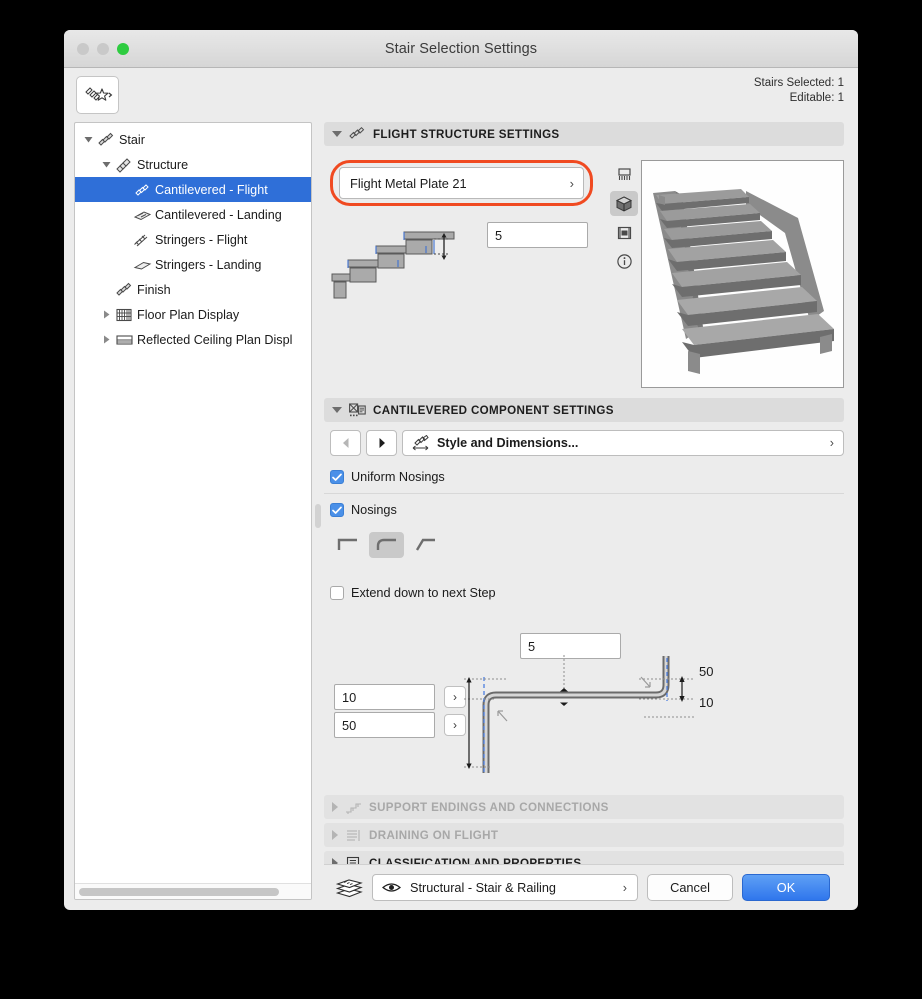 This screenshot has height=999, width=922. I want to click on component-combo-highlight: Flight Metal Plate 21 ›, so click(461, 183).